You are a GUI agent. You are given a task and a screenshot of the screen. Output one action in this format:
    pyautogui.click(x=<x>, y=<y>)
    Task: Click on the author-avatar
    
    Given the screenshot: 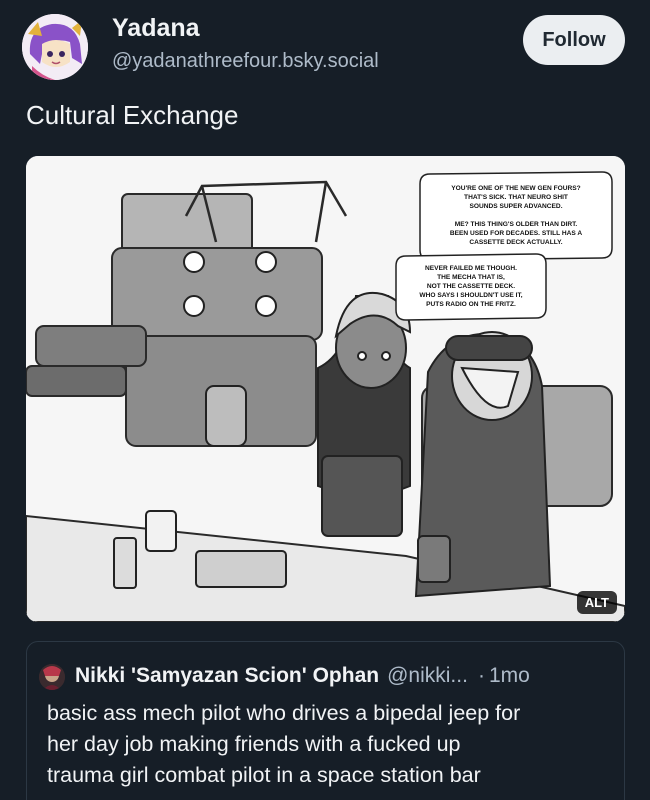 What is the action you would take?
    pyautogui.click(x=55, y=47)
    